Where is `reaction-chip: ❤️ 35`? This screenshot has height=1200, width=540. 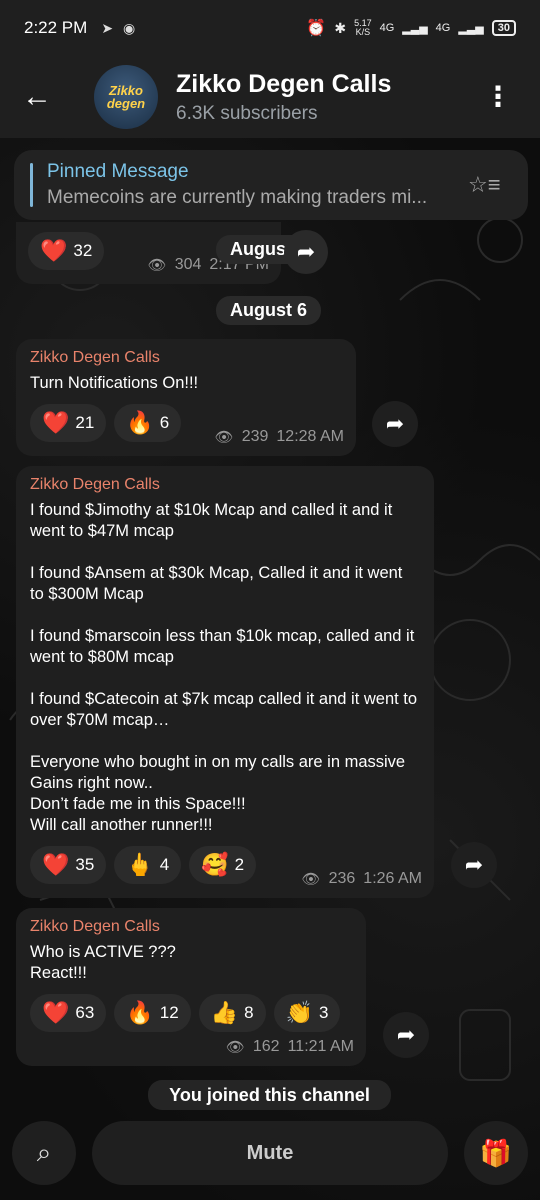 reaction-chip: ❤️ 35 is located at coordinates (68, 865).